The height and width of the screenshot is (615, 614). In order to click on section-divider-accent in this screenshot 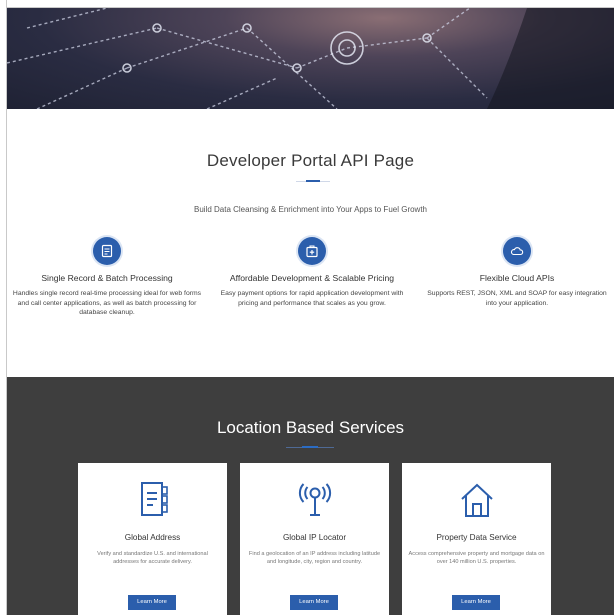, I will do `click(310, 447)`.